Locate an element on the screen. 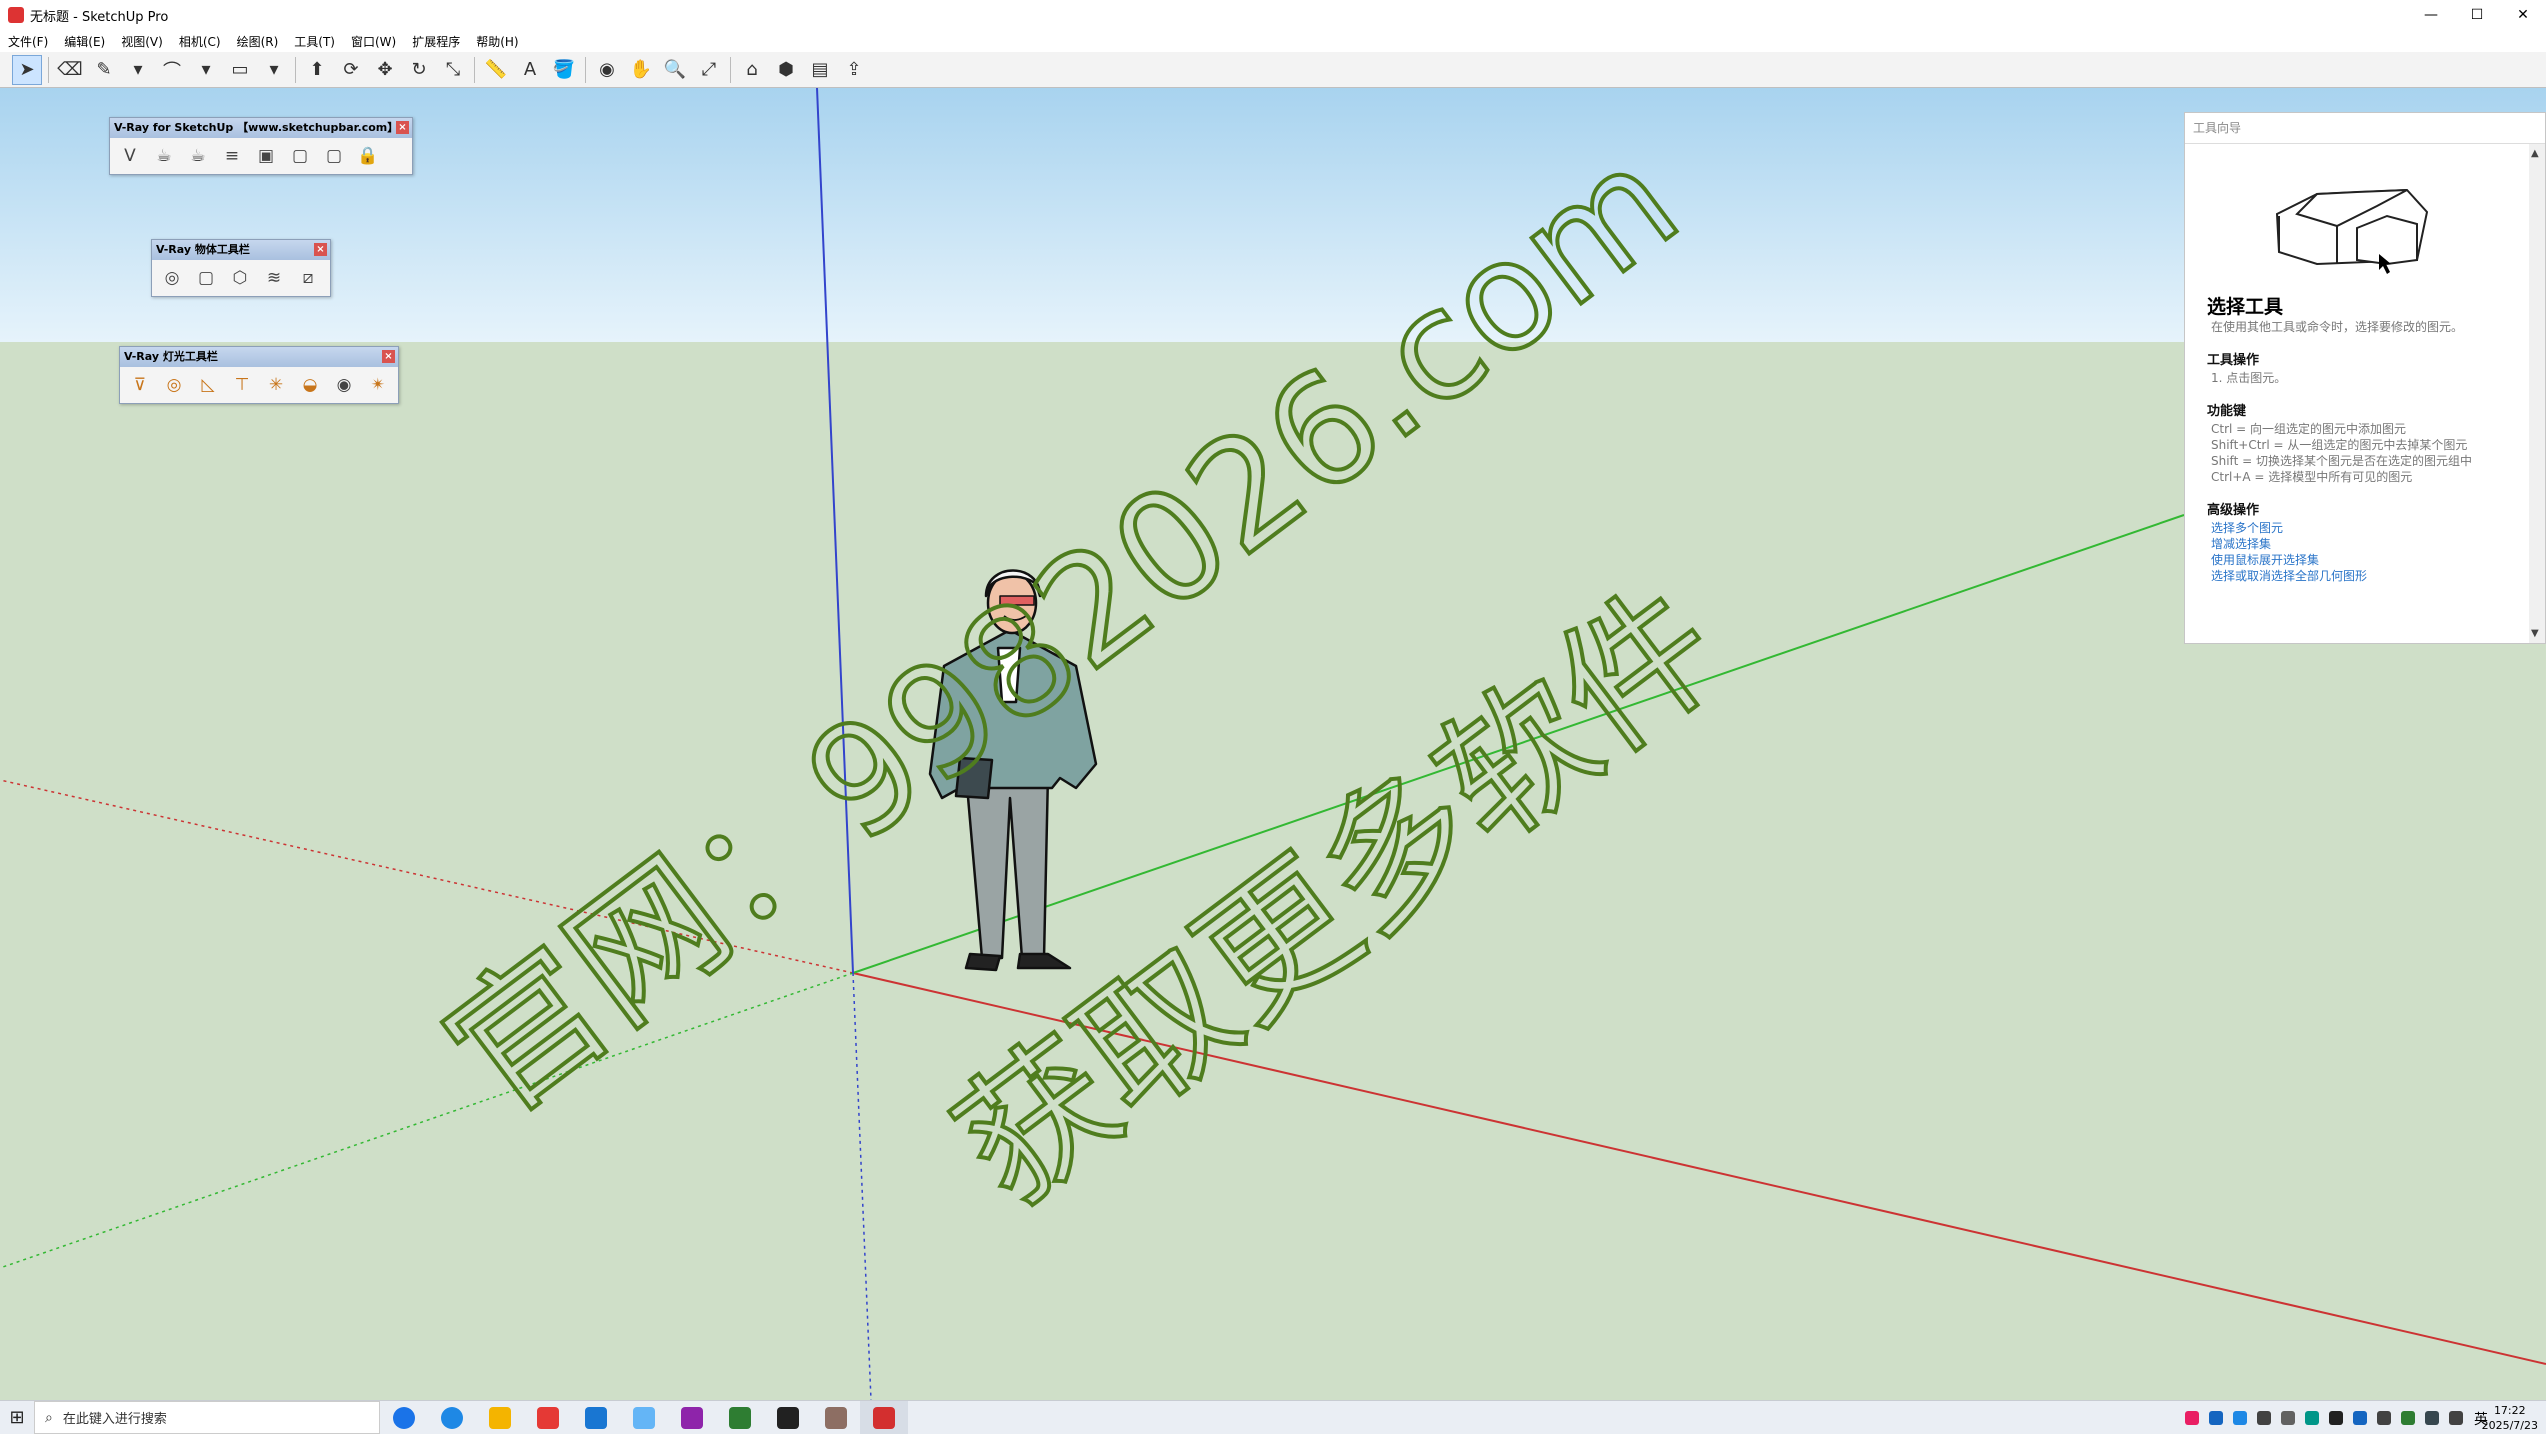  scale-tool-button: ⤡ is located at coordinates (453, 70).